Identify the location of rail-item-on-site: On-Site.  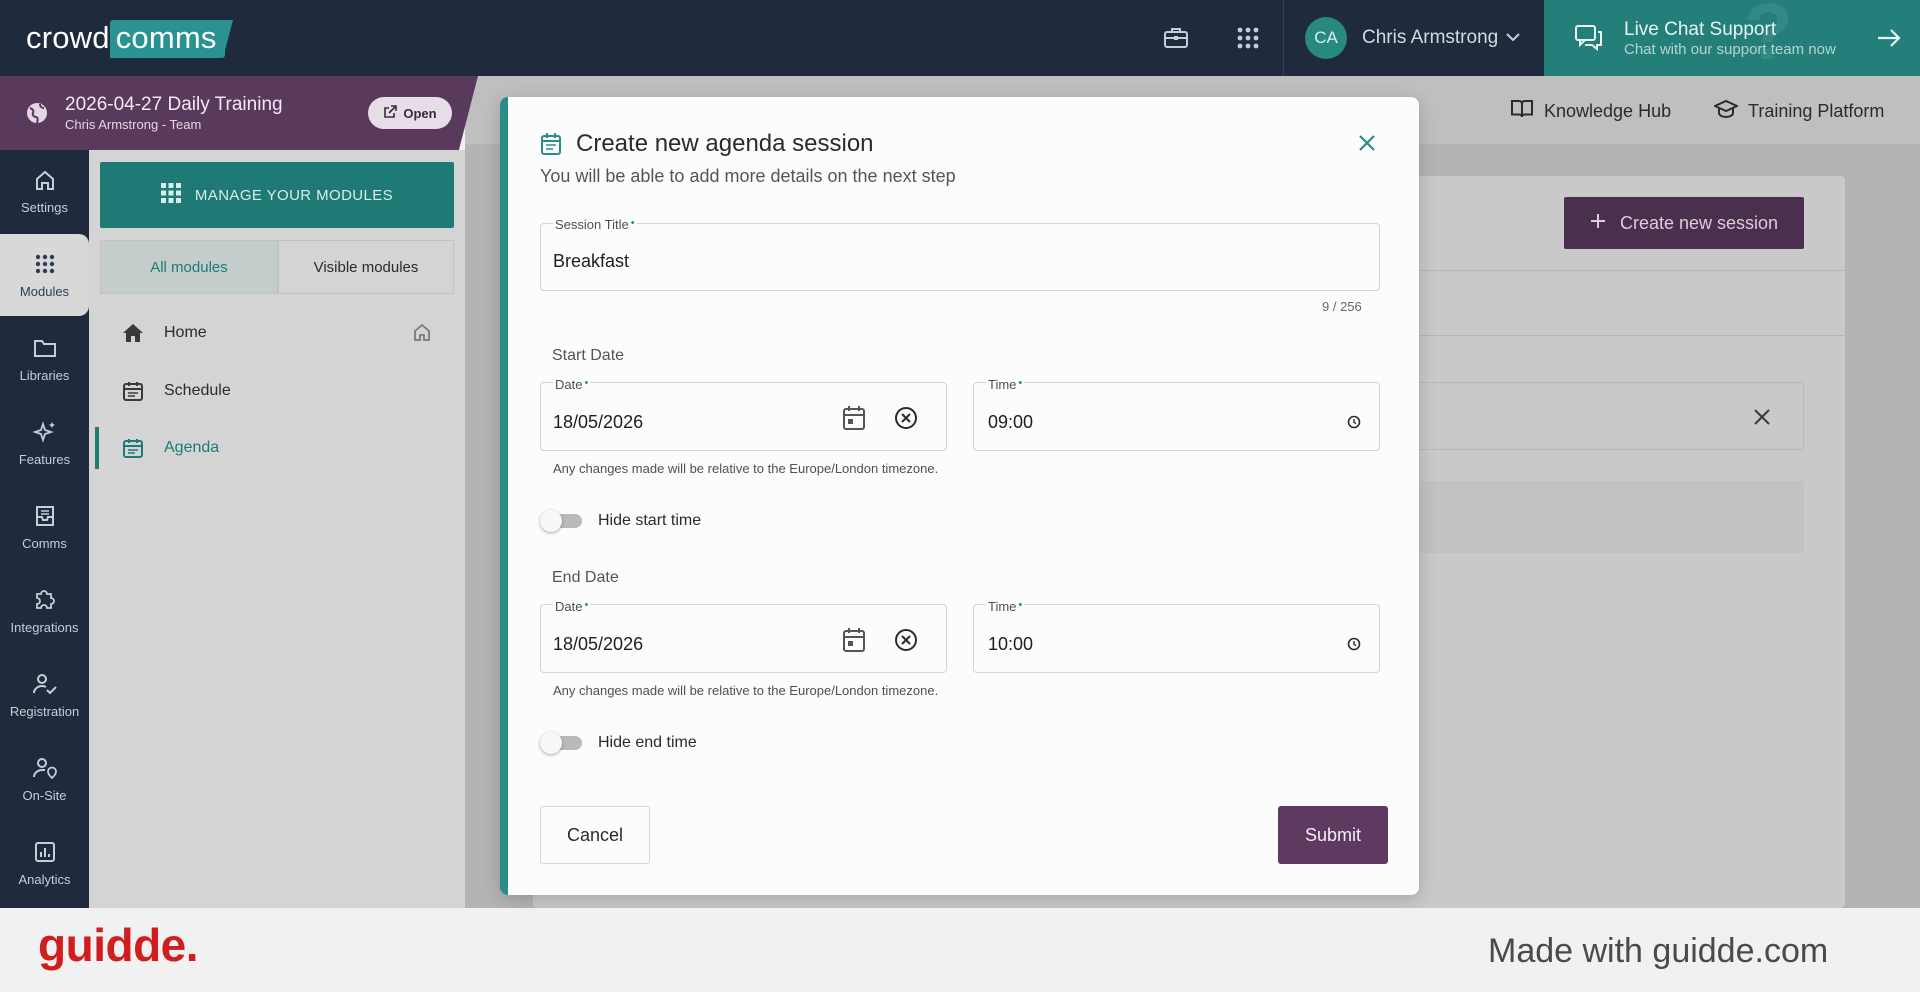
(44, 779).